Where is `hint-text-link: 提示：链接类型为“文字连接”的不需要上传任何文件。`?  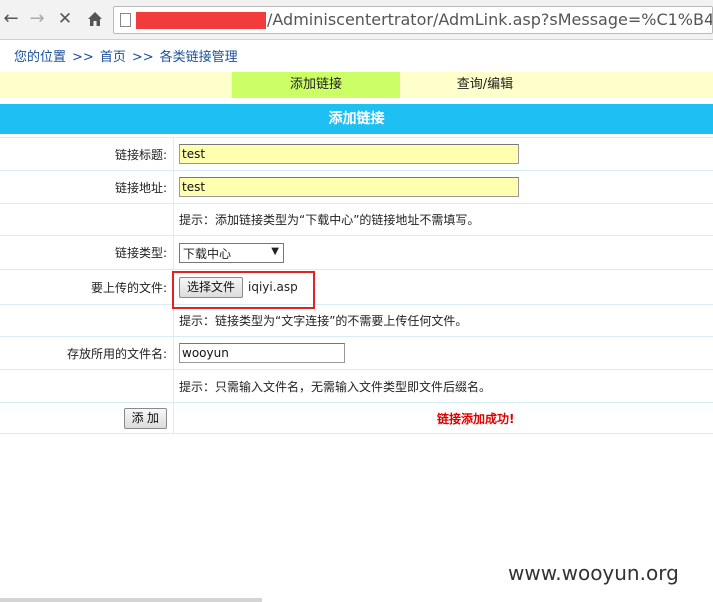 hint-text-link: 提示：链接类型为“文字连接”的不需要上传任何文件。 is located at coordinates (323, 321).